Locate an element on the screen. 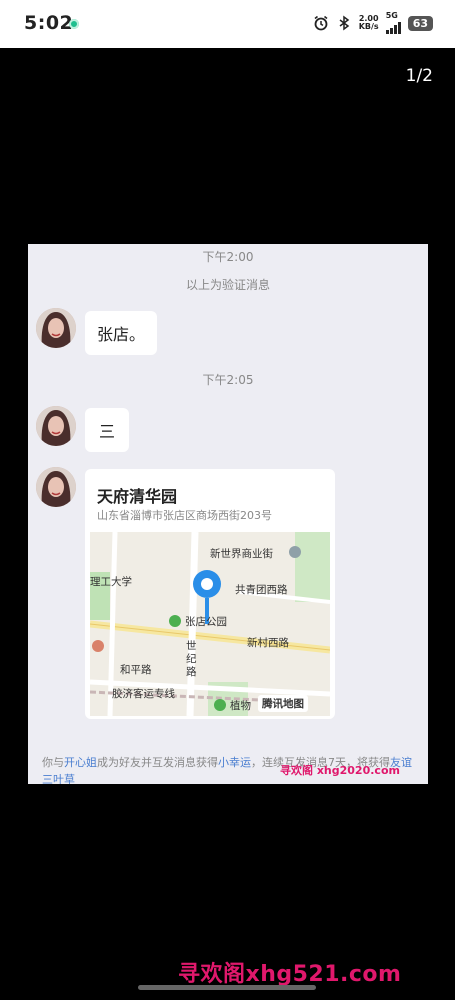  chat-timestamp: 下午2:00 is located at coordinates (228, 257).